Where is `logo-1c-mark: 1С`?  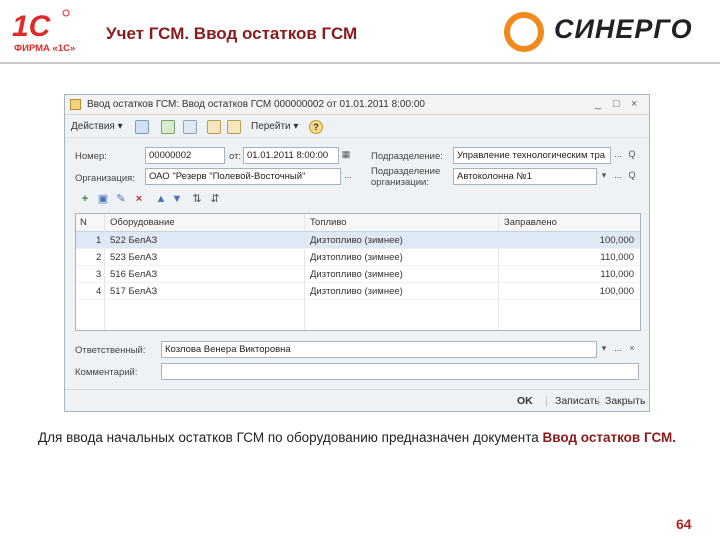 logo-1c-mark: 1С is located at coordinates (32, 26).